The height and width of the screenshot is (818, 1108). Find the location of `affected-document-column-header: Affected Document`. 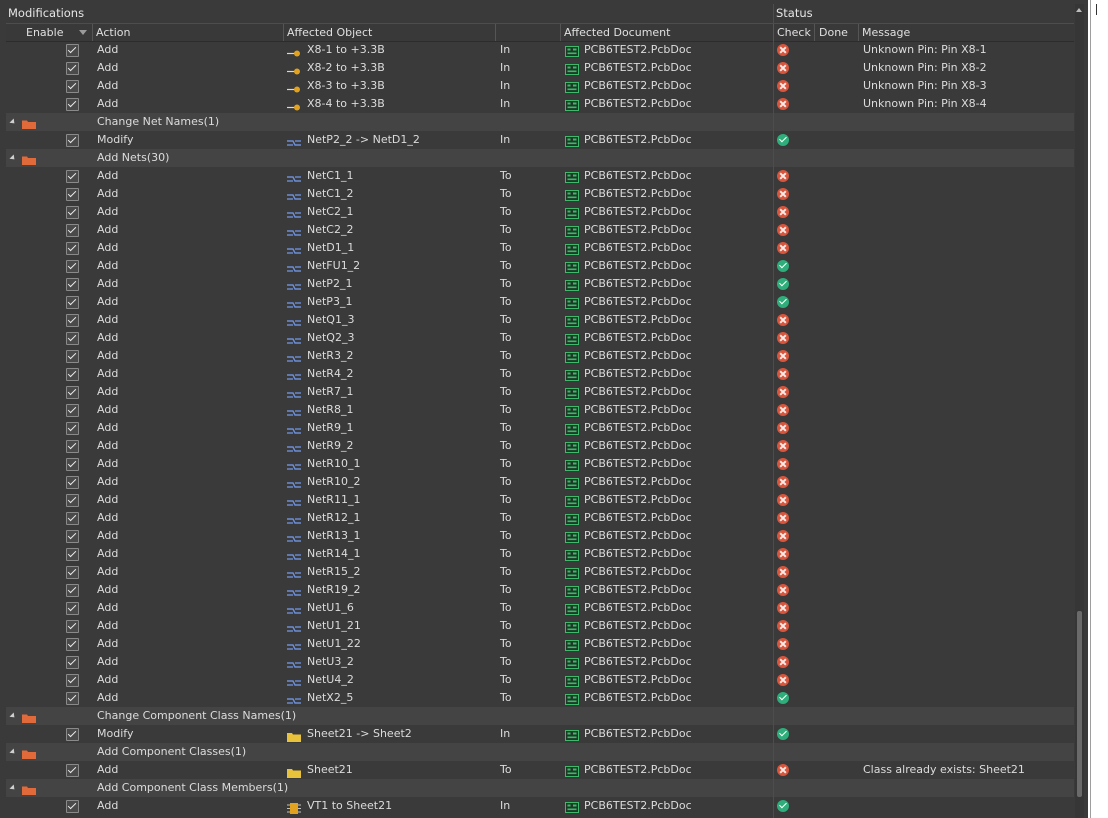

affected-document-column-header: Affected Document is located at coordinates (617, 32).